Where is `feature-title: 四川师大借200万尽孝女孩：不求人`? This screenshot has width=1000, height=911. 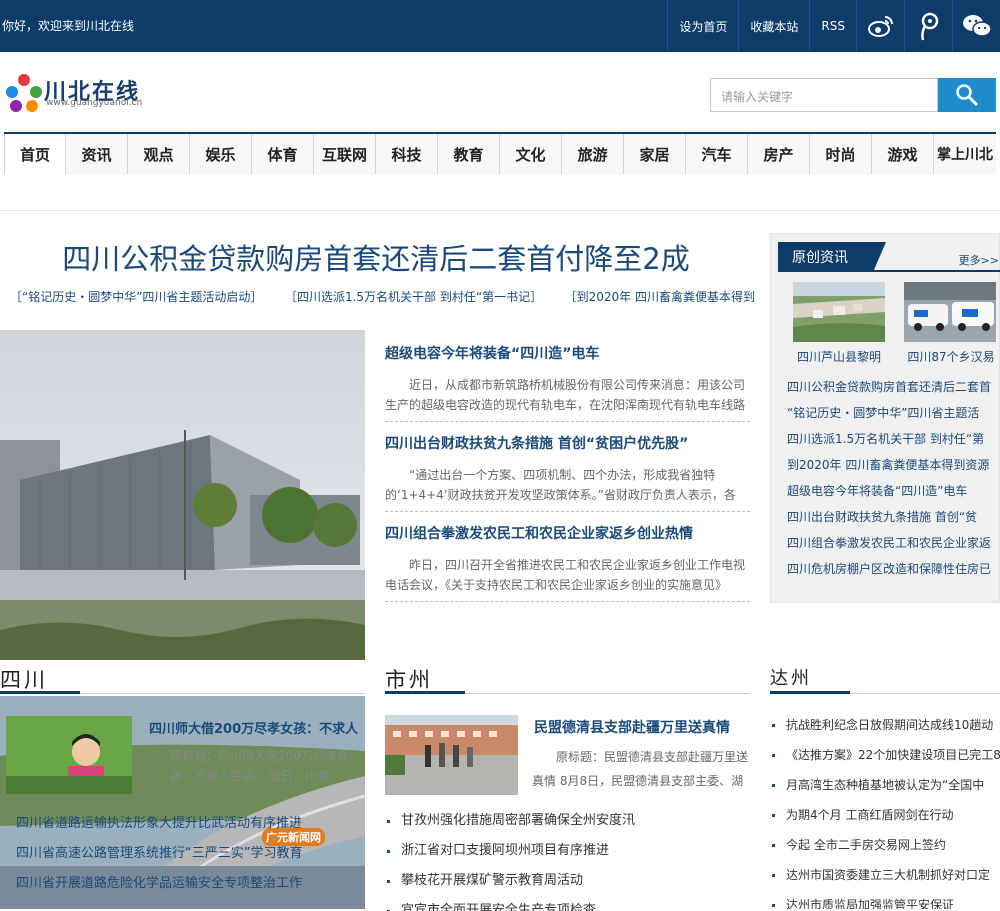
feature-title: 四川师大借200万尽孝女孩：不求人 is located at coordinates (253, 727).